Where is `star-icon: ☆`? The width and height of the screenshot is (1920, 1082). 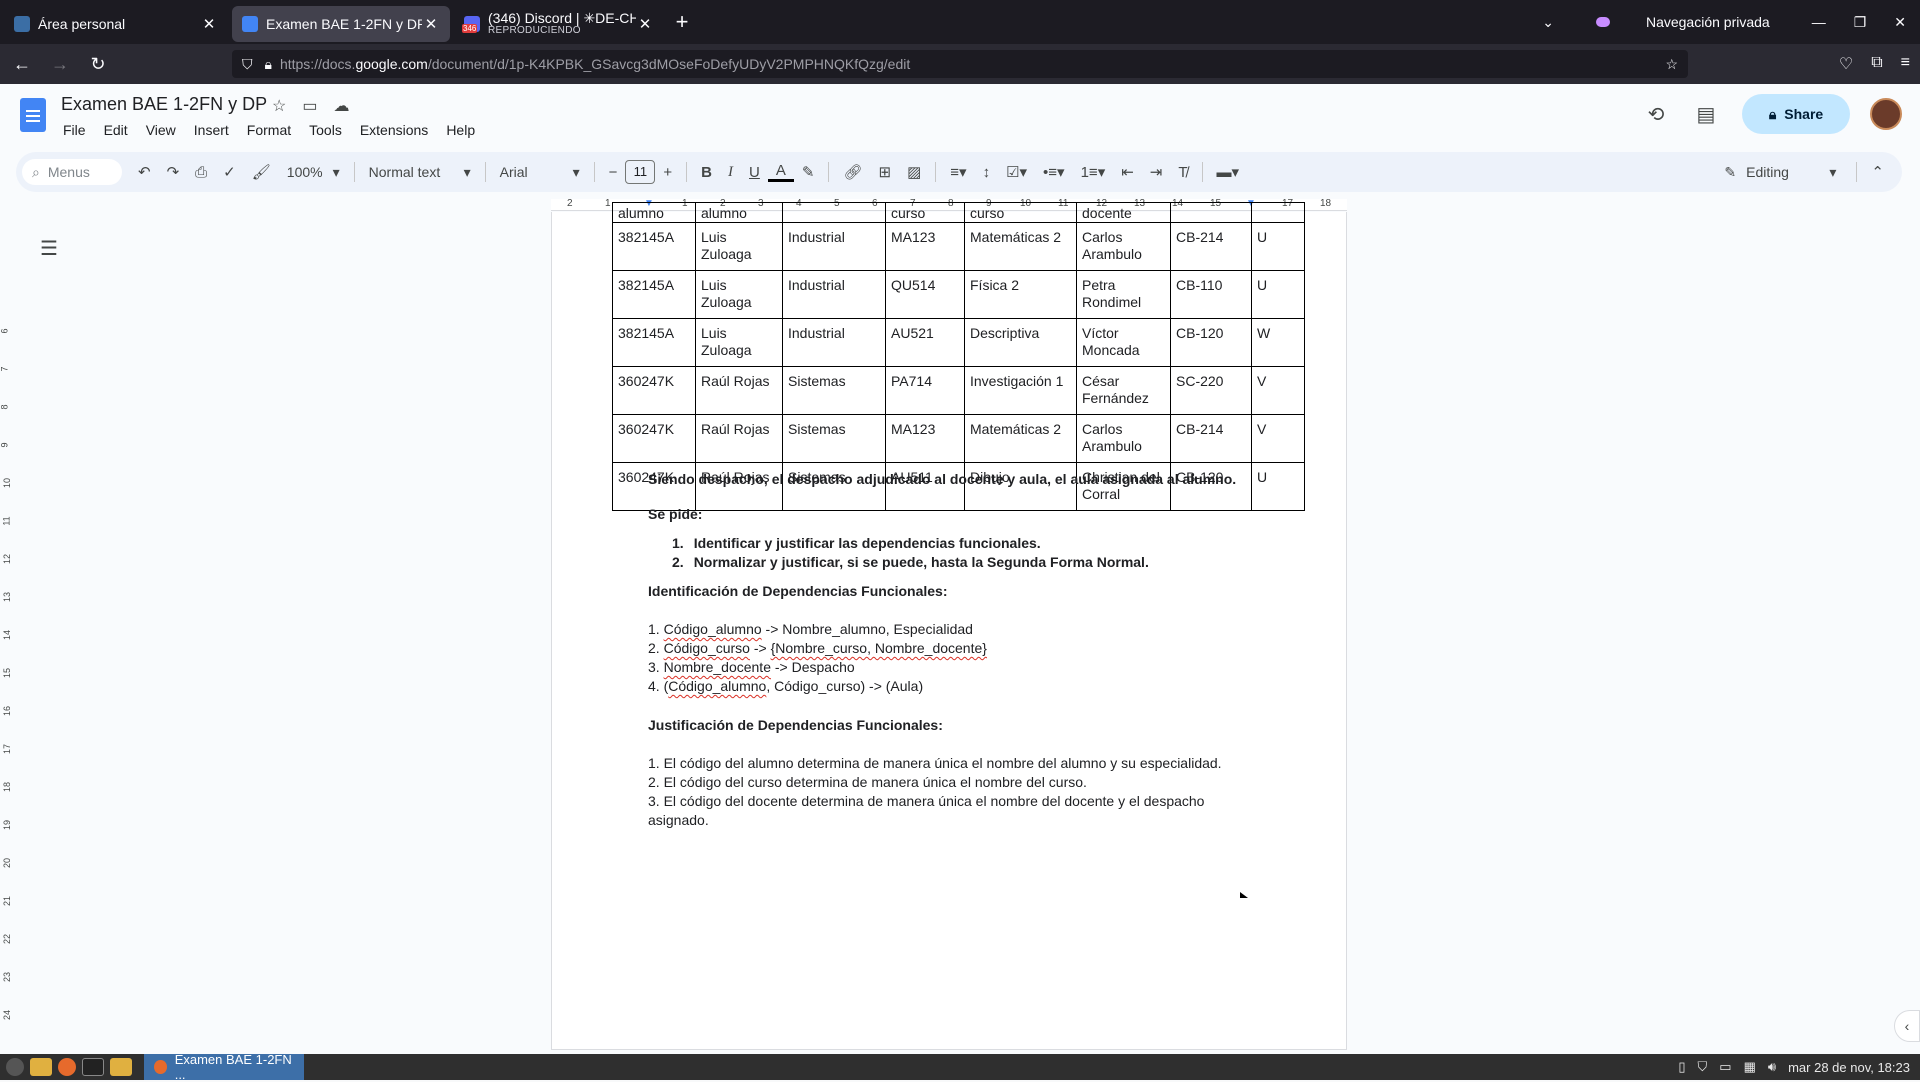 star-icon: ☆ is located at coordinates (279, 106).